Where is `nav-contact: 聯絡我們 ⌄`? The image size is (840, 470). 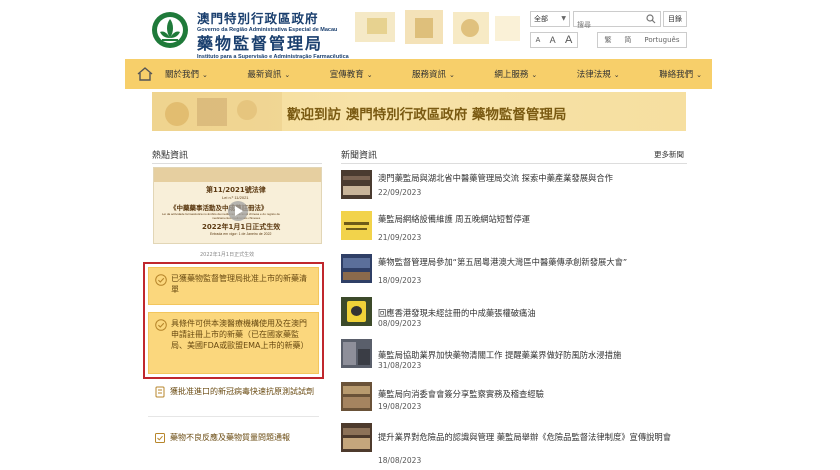 nav-contact: 聯絡我們 ⌄ is located at coordinates (680, 74).